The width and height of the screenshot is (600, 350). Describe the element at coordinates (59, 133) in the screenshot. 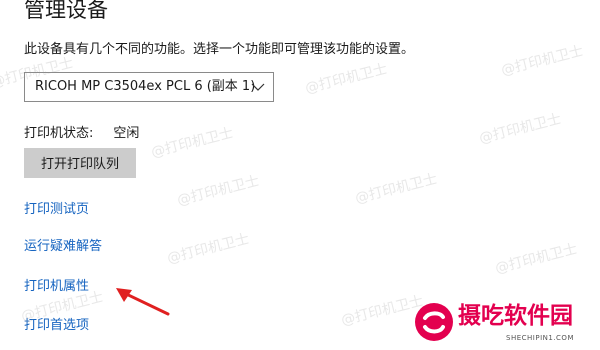

I see `printer-status-label: 打印机状态:` at that location.